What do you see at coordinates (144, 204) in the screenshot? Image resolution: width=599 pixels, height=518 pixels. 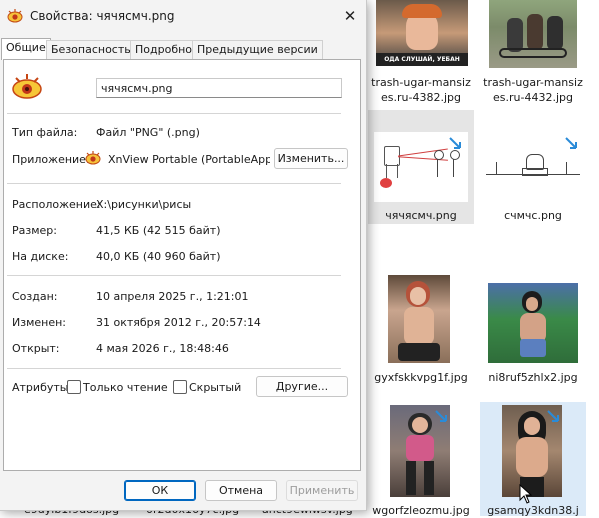 I see `location-value: X:\рисунки\рисы` at bounding box center [144, 204].